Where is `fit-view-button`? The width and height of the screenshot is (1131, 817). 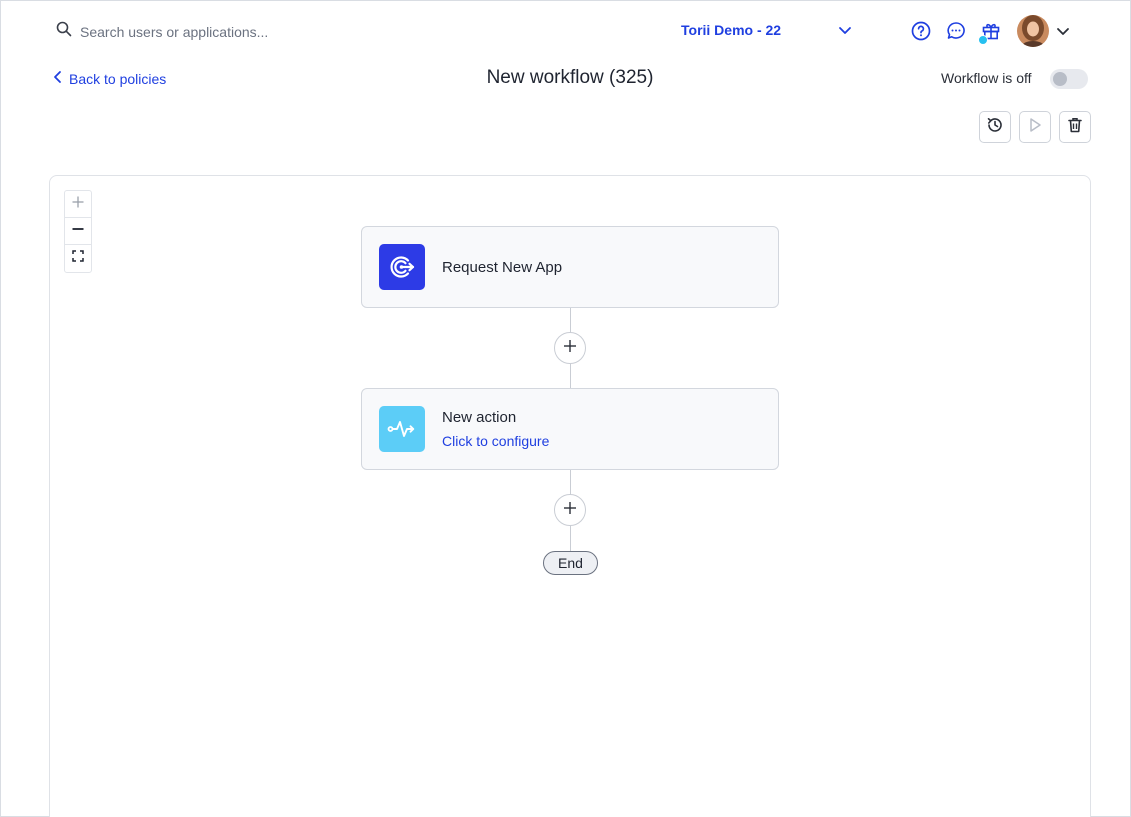
fit-view-button is located at coordinates (78, 258).